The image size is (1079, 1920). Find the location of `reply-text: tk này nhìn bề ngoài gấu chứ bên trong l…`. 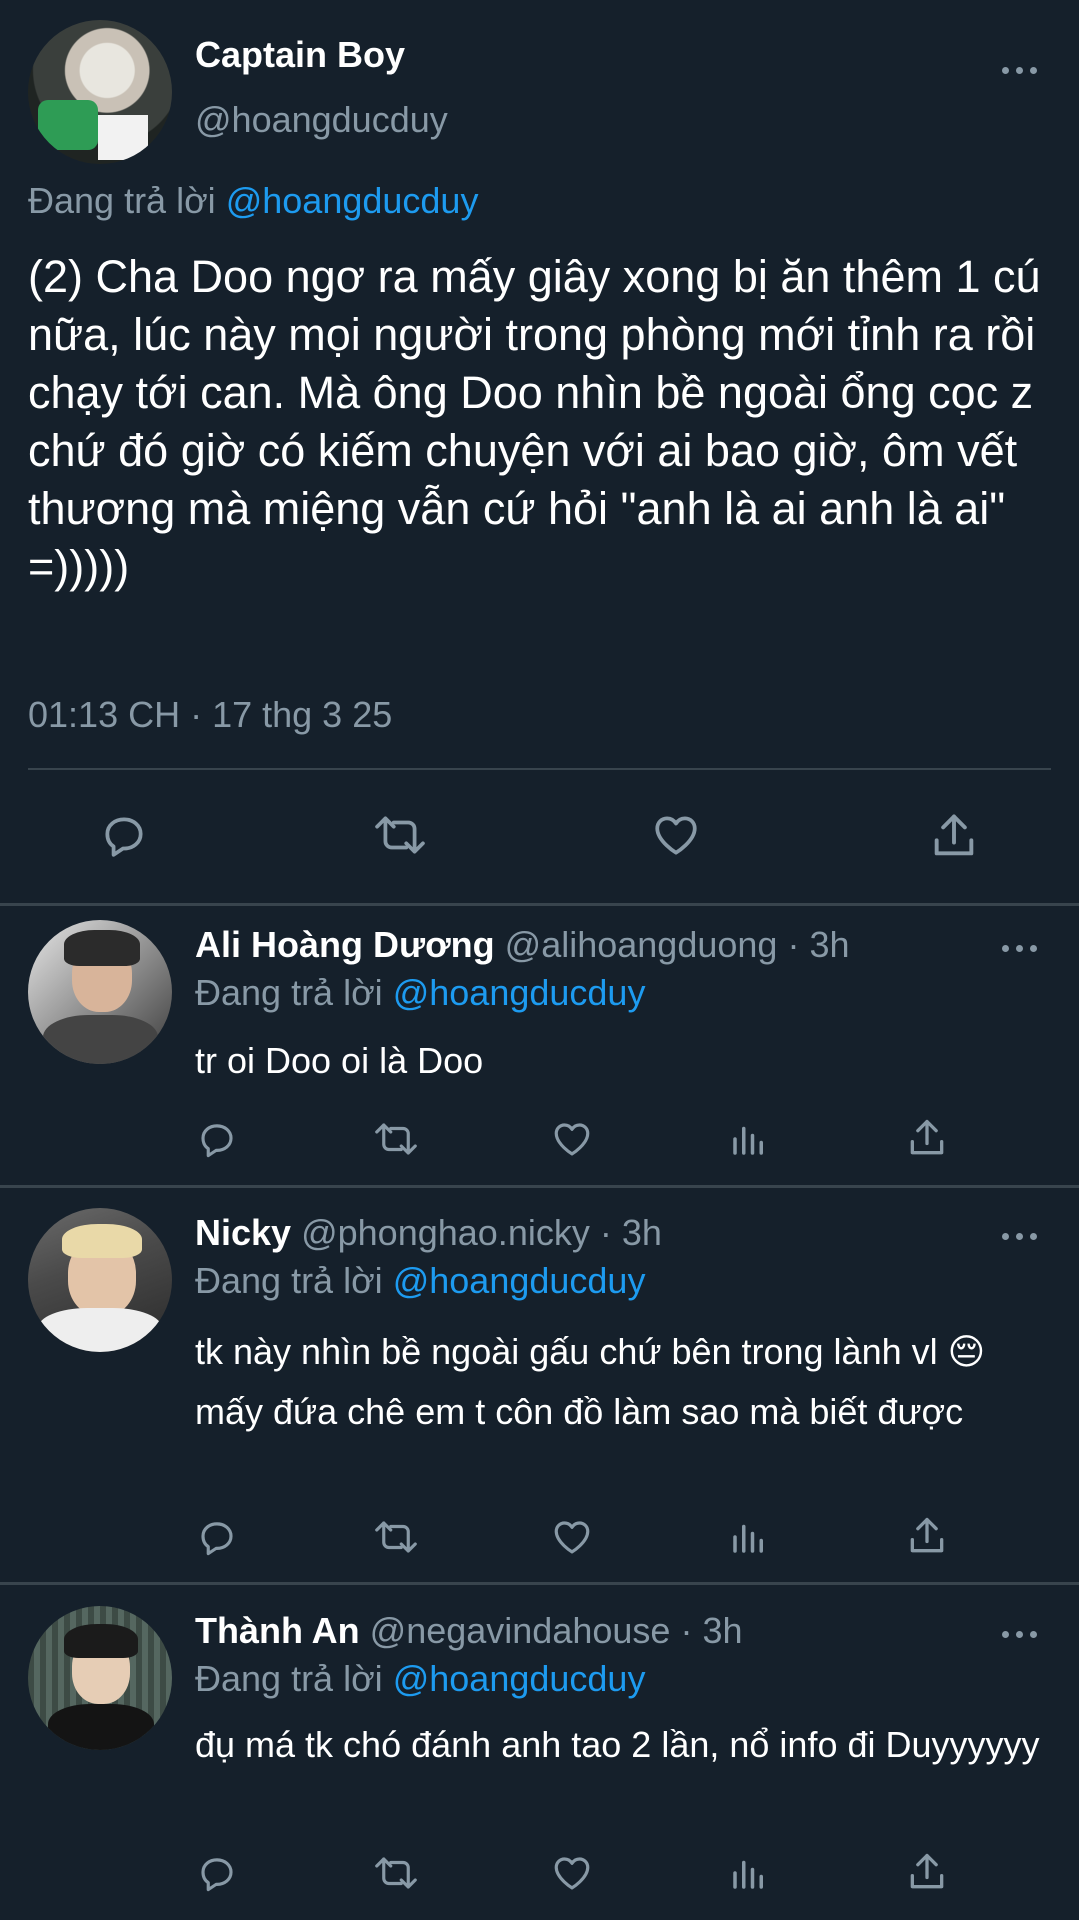

reply-text: tk này nhìn bề ngoài gấu chứ bên trong l… is located at coordinates (590, 1381).